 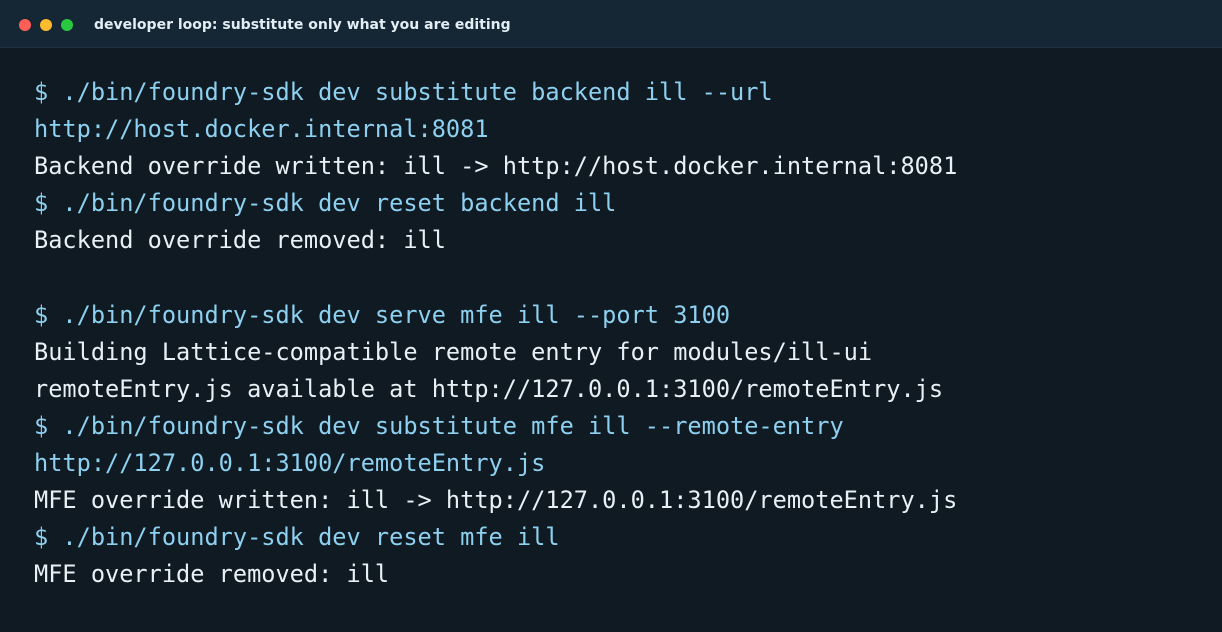 What do you see at coordinates (25, 25) in the screenshot?
I see `close-window-button` at bounding box center [25, 25].